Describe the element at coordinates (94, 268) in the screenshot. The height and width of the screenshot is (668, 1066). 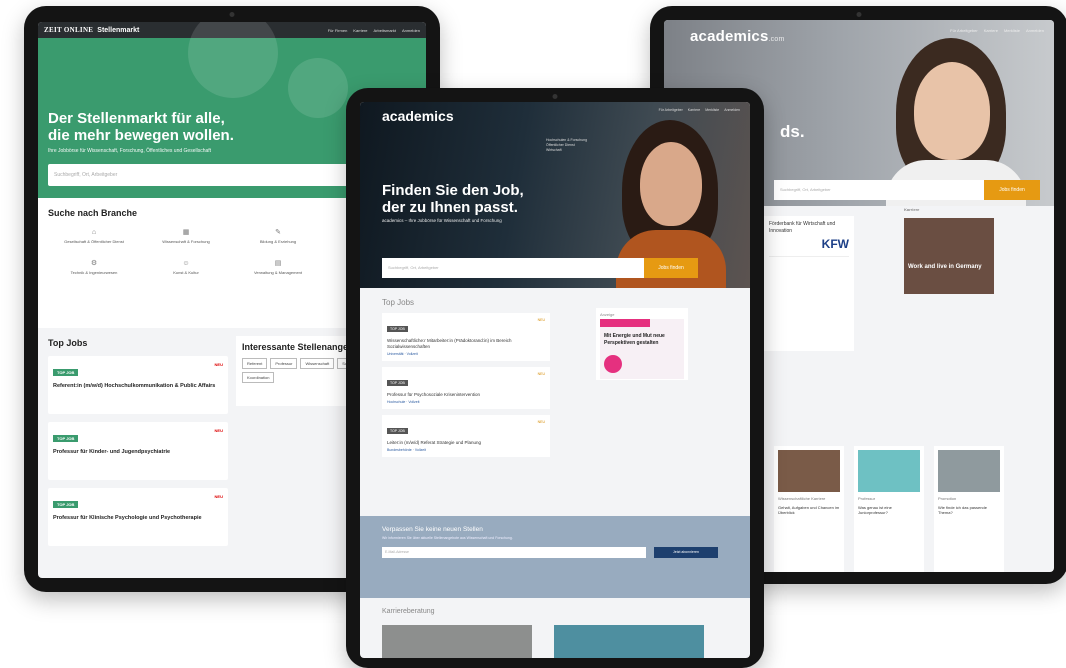
I see `branche-item: ⚙ Technik & Ingenieurwesen` at that location.